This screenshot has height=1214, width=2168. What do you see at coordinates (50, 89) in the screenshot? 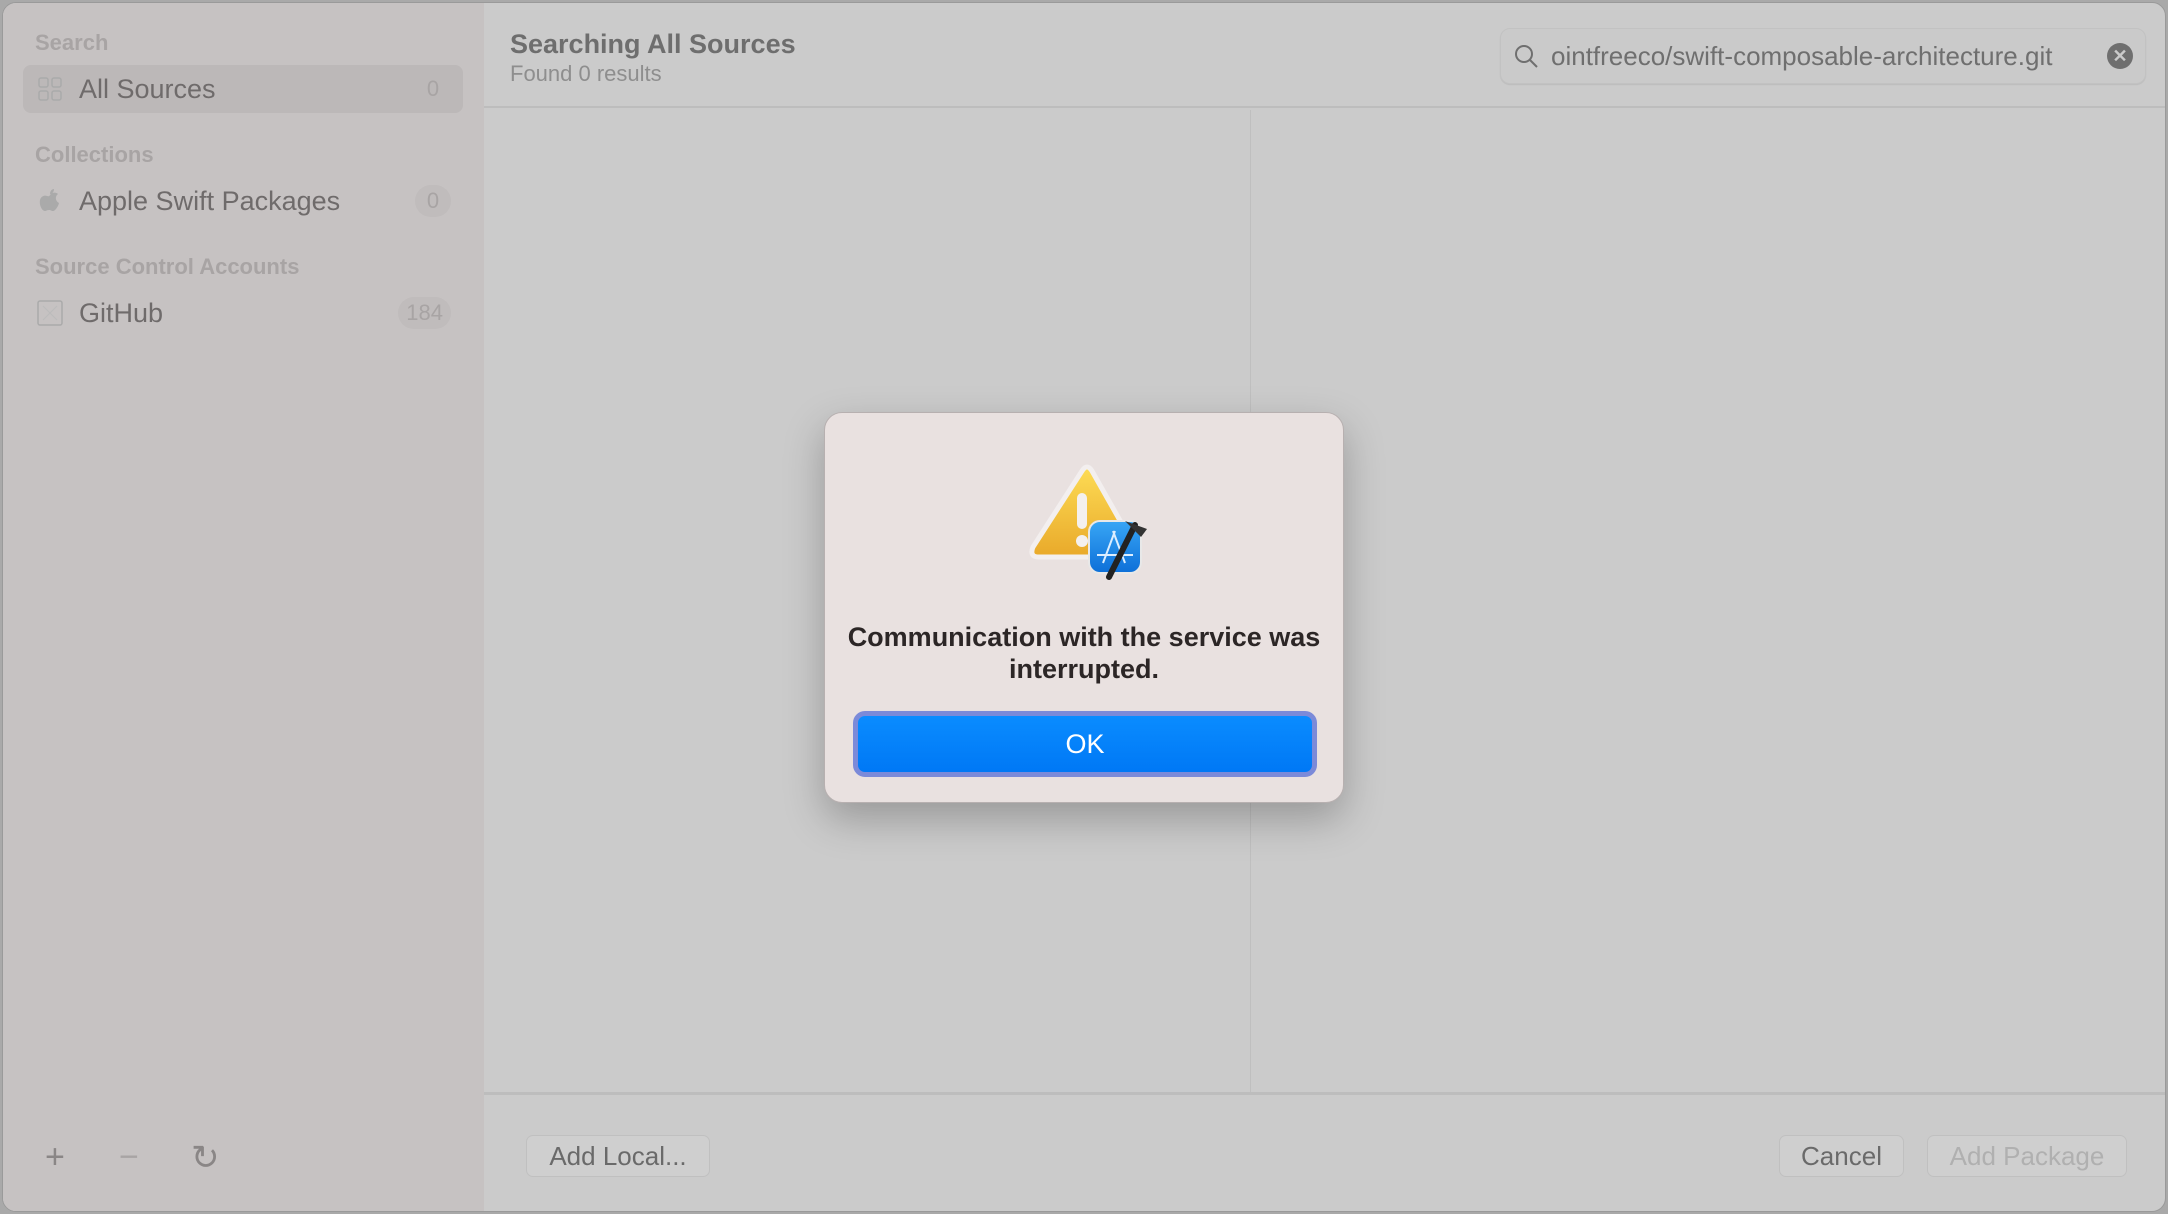
I see `grid-icon` at bounding box center [50, 89].